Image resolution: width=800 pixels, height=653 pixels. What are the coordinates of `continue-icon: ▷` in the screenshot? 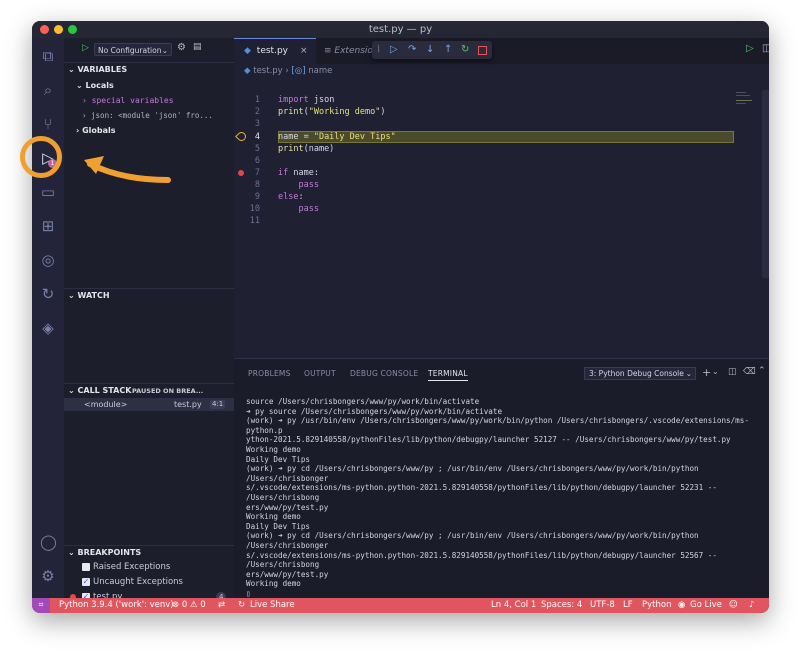 It's located at (394, 50).